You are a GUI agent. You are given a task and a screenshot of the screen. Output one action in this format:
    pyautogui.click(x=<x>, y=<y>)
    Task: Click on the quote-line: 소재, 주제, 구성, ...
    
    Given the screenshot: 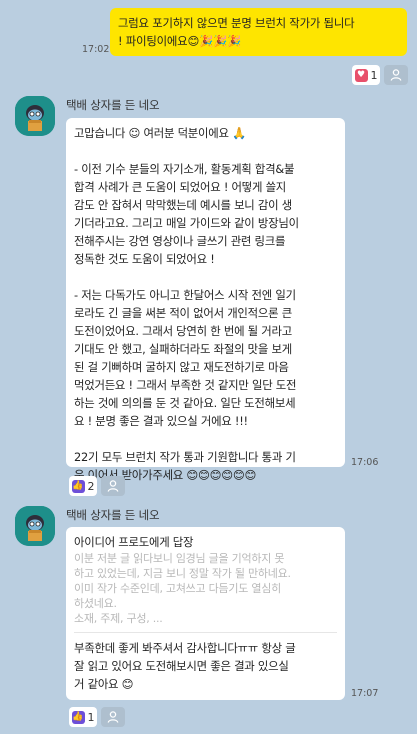 What is the action you would take?
    pyautogui.click(x=118, y=618)
    